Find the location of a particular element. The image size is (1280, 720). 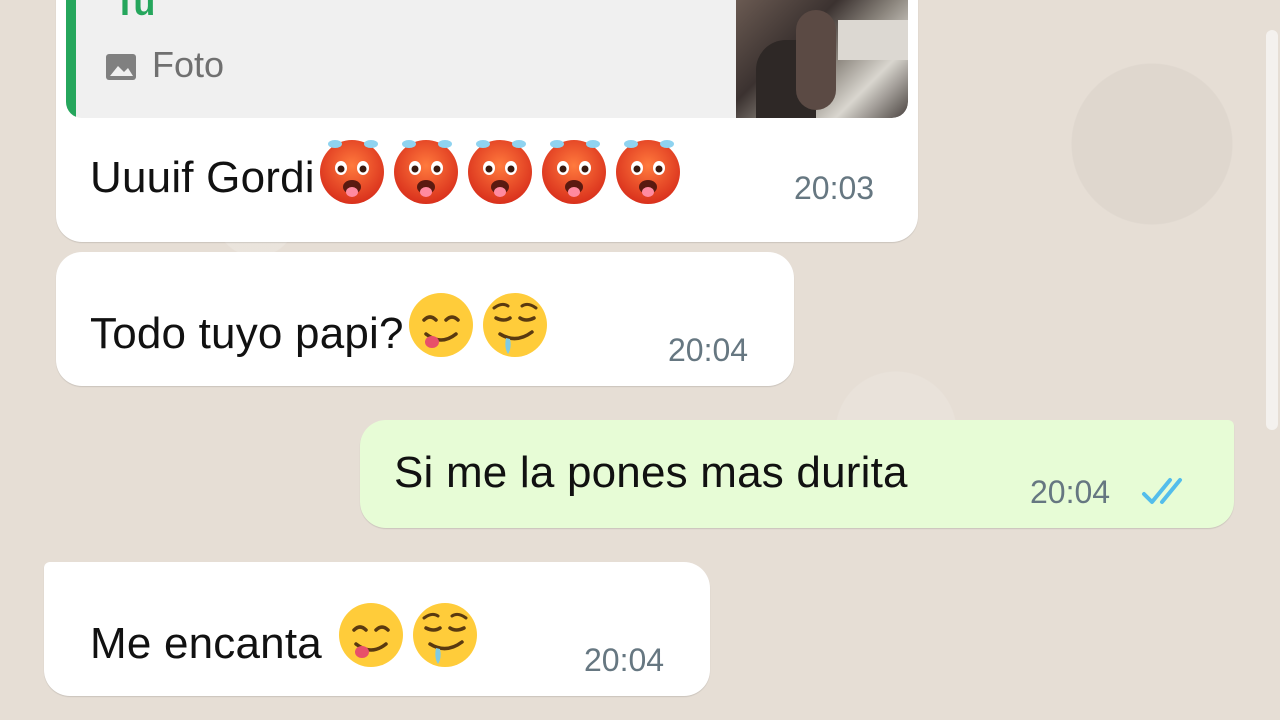

message-text: Todo tuyo papi? is located at coordinates (321, 325).